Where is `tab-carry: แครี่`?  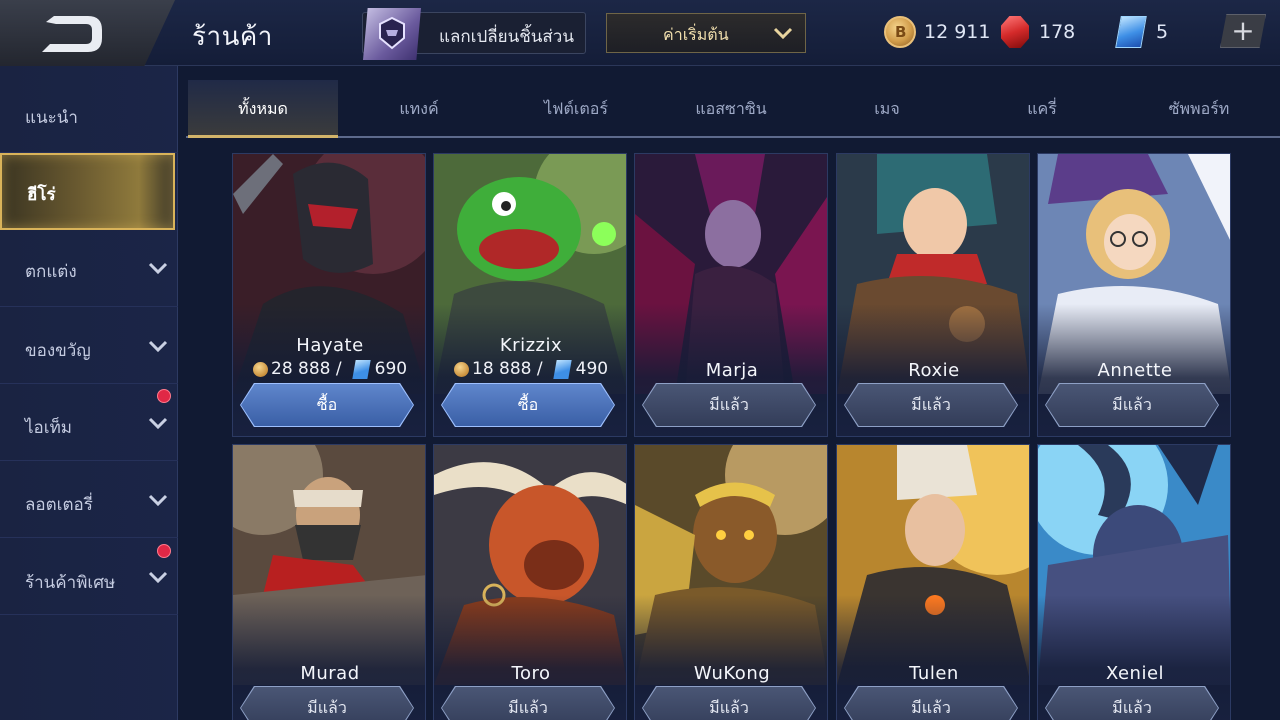
tab-carry: แครี่ is located at coordinates (1042, 109).